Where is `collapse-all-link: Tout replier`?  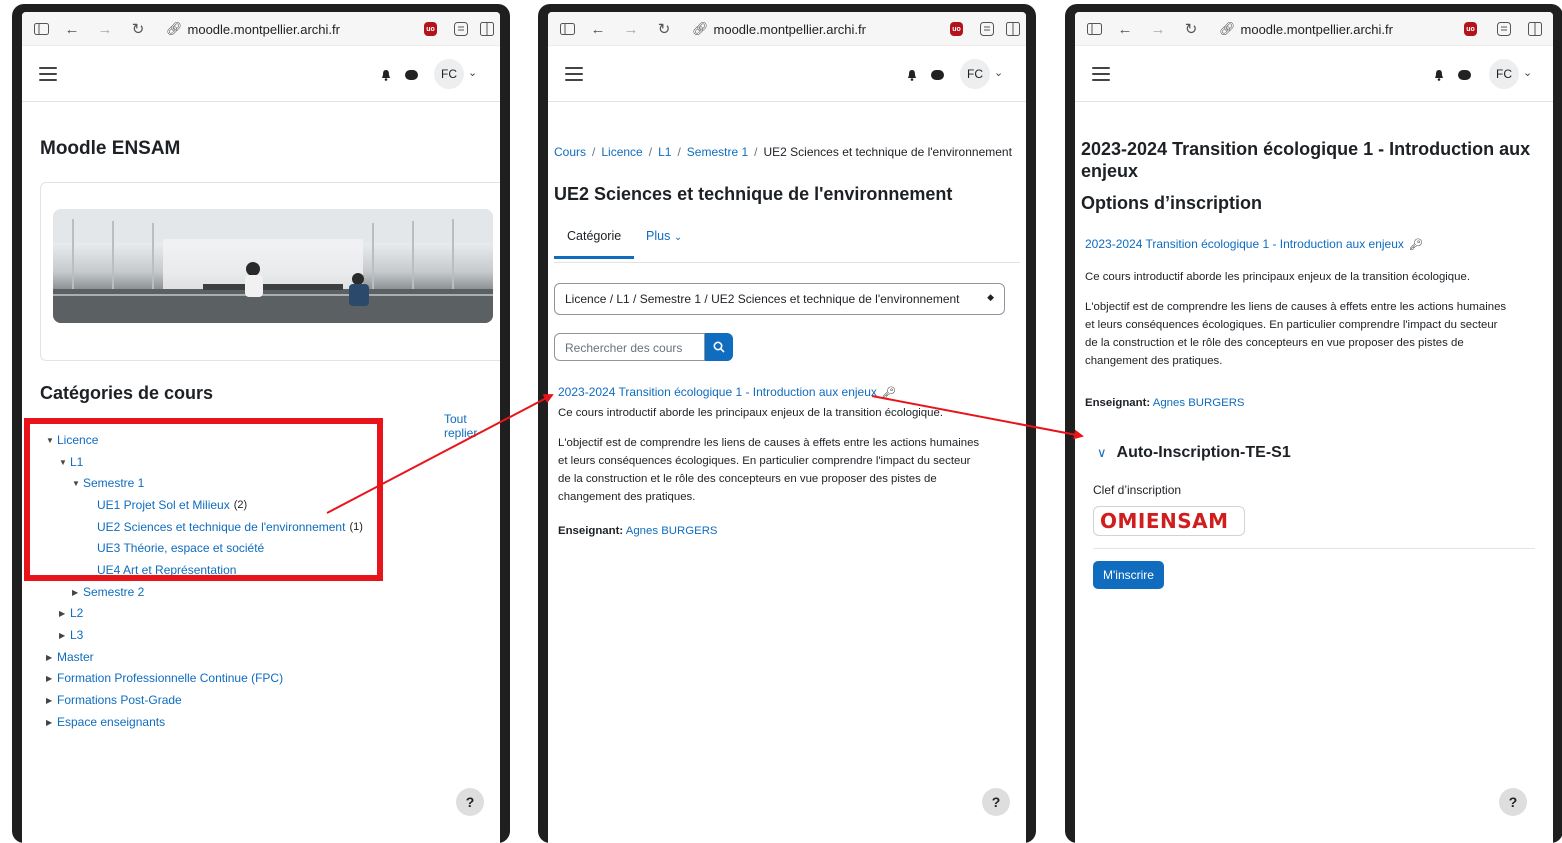
collapse-all-link: Tout replier is located at coordinates (472, 426).